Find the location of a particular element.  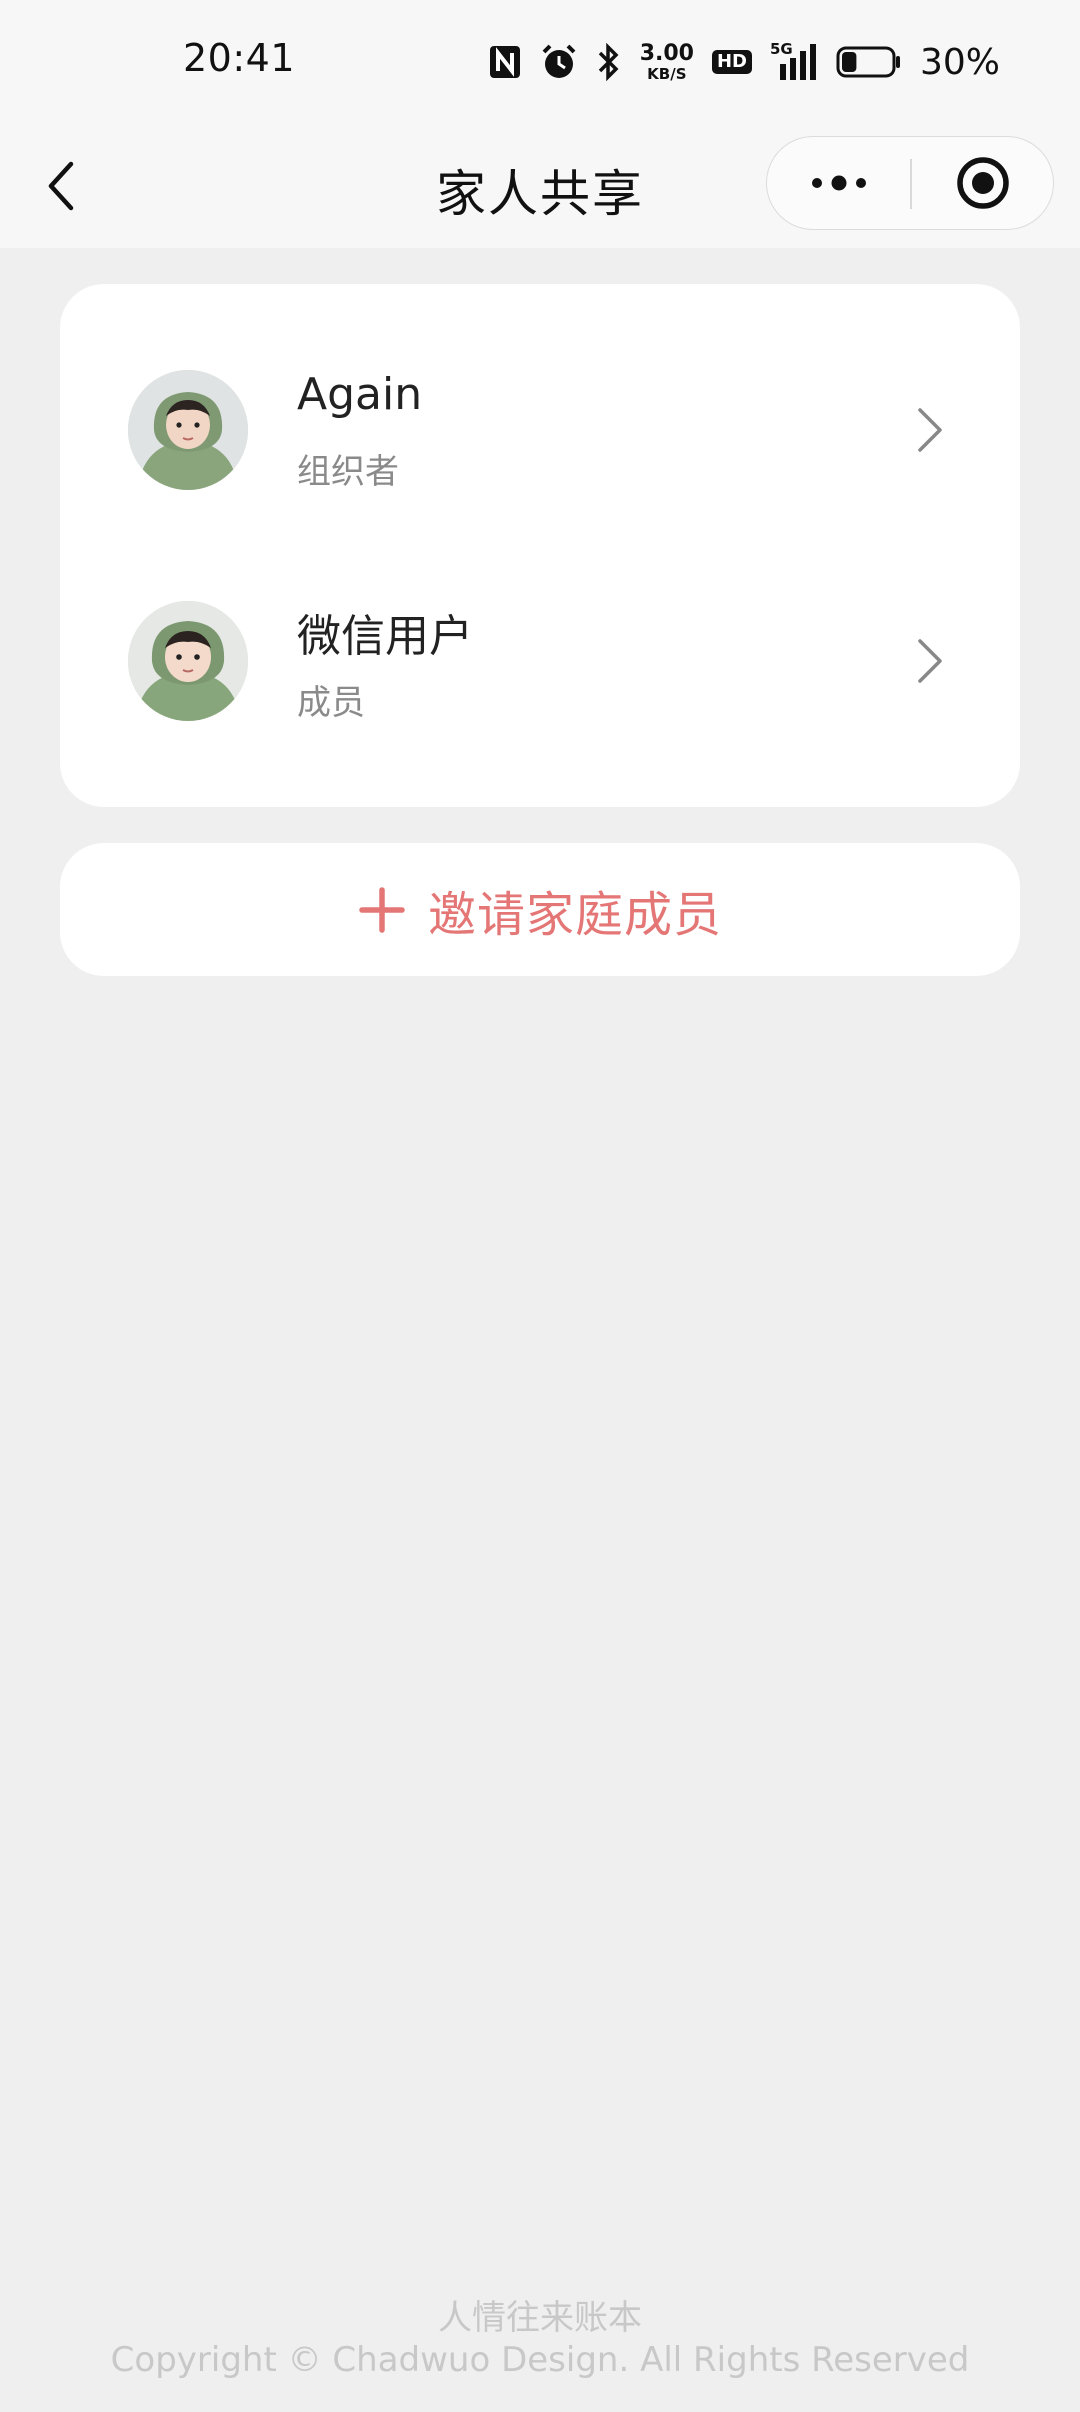

status-icons: 3.00 KB/S HD 5G 30% is located at coordinates (744, 62).